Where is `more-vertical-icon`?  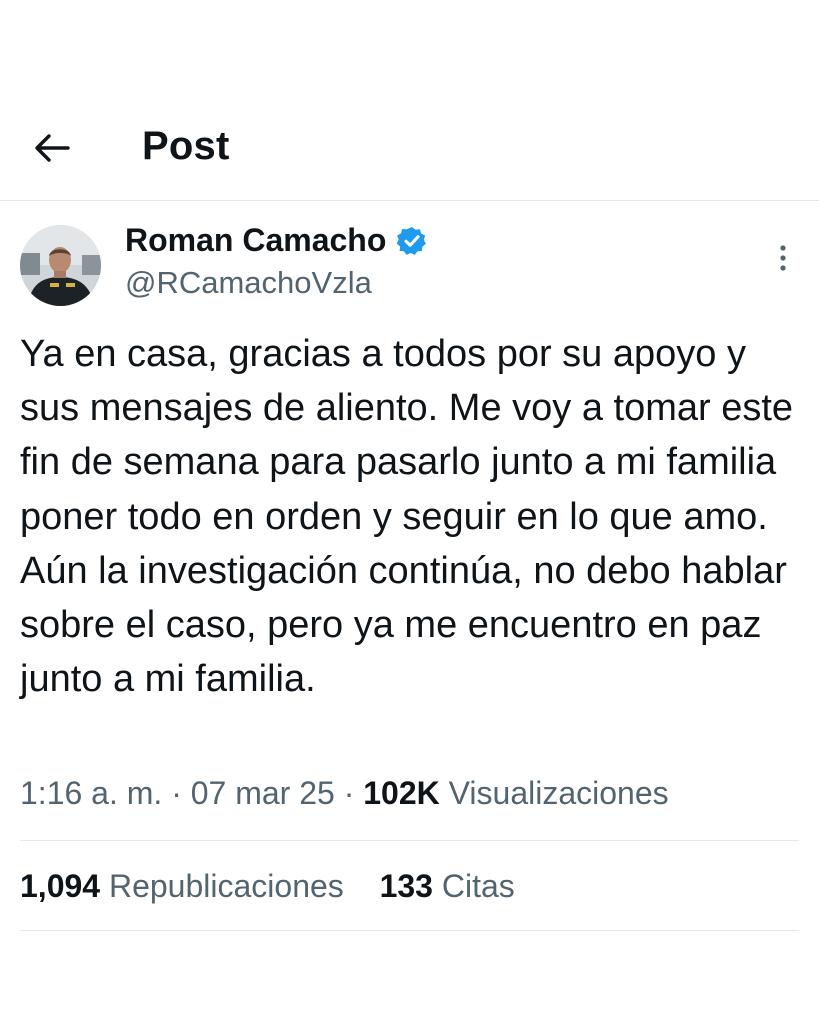 more-vertical-icon is located at coordinates (783, 258).